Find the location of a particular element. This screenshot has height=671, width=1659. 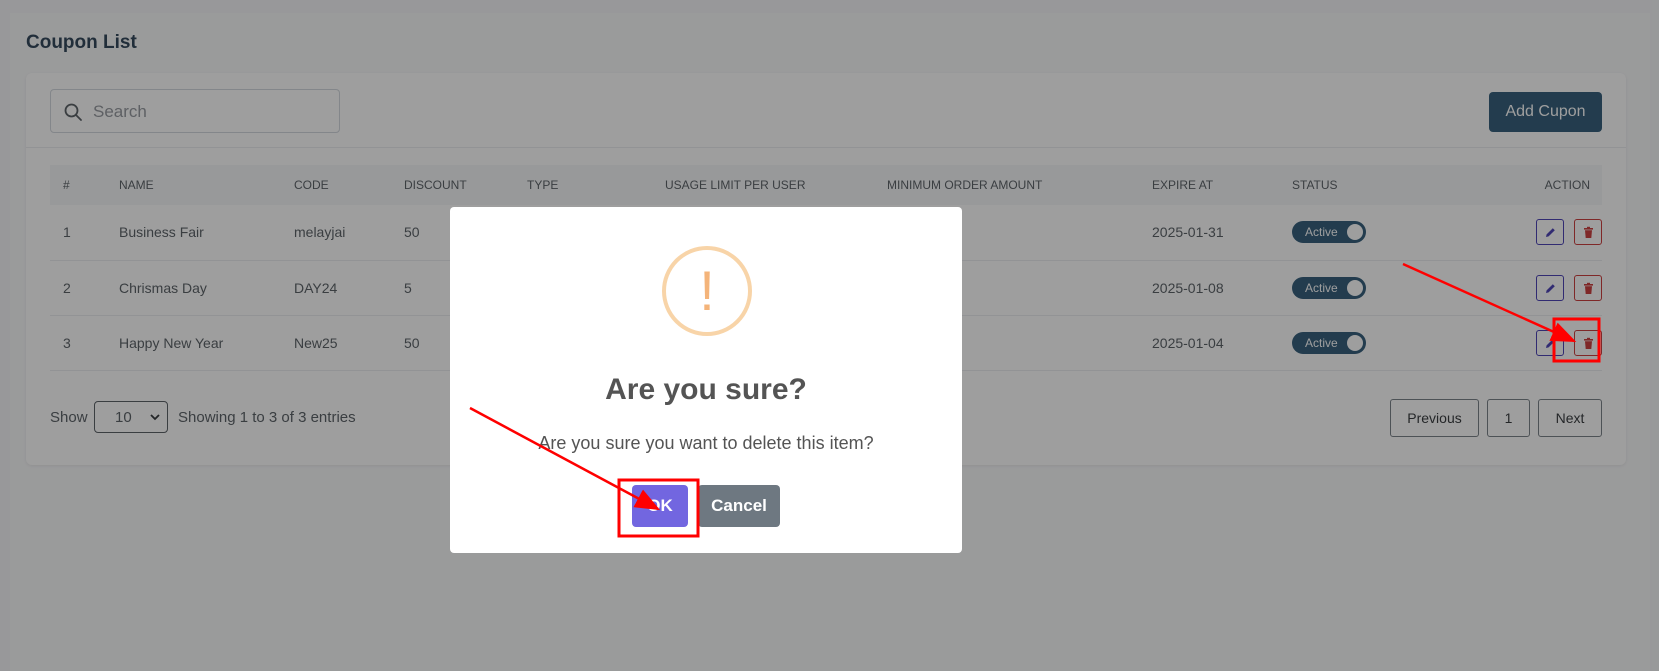

ok-button: OK is located at coordinates (660, 506).